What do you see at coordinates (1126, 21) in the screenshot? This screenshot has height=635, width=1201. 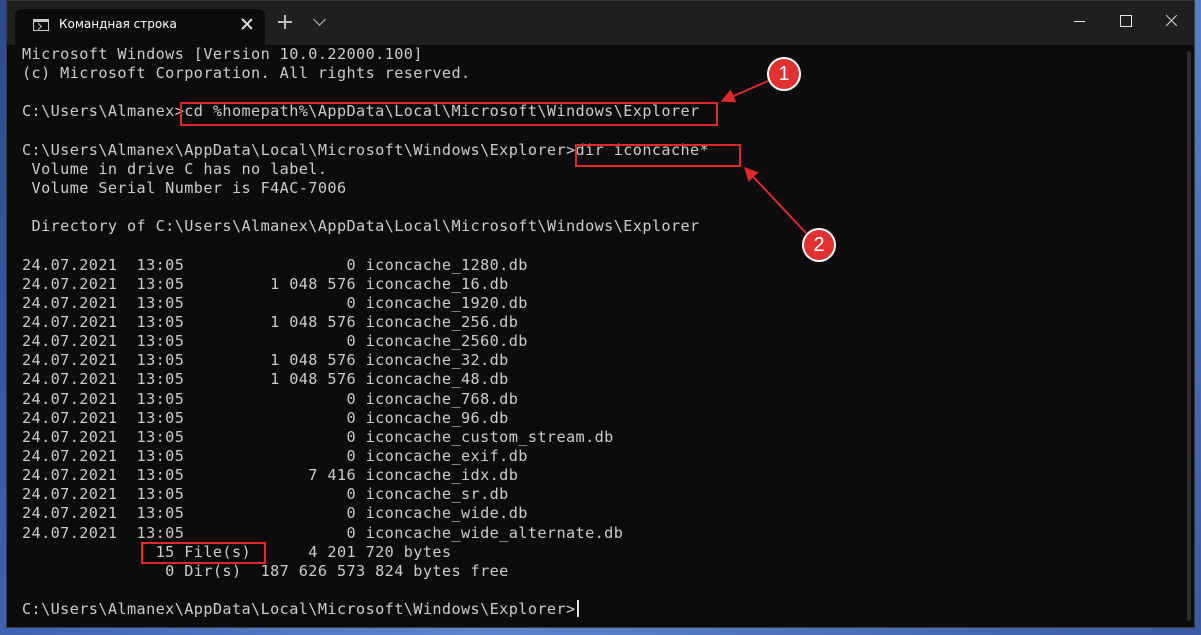 I see `maximize-button` at bounding box center [1126, 21].